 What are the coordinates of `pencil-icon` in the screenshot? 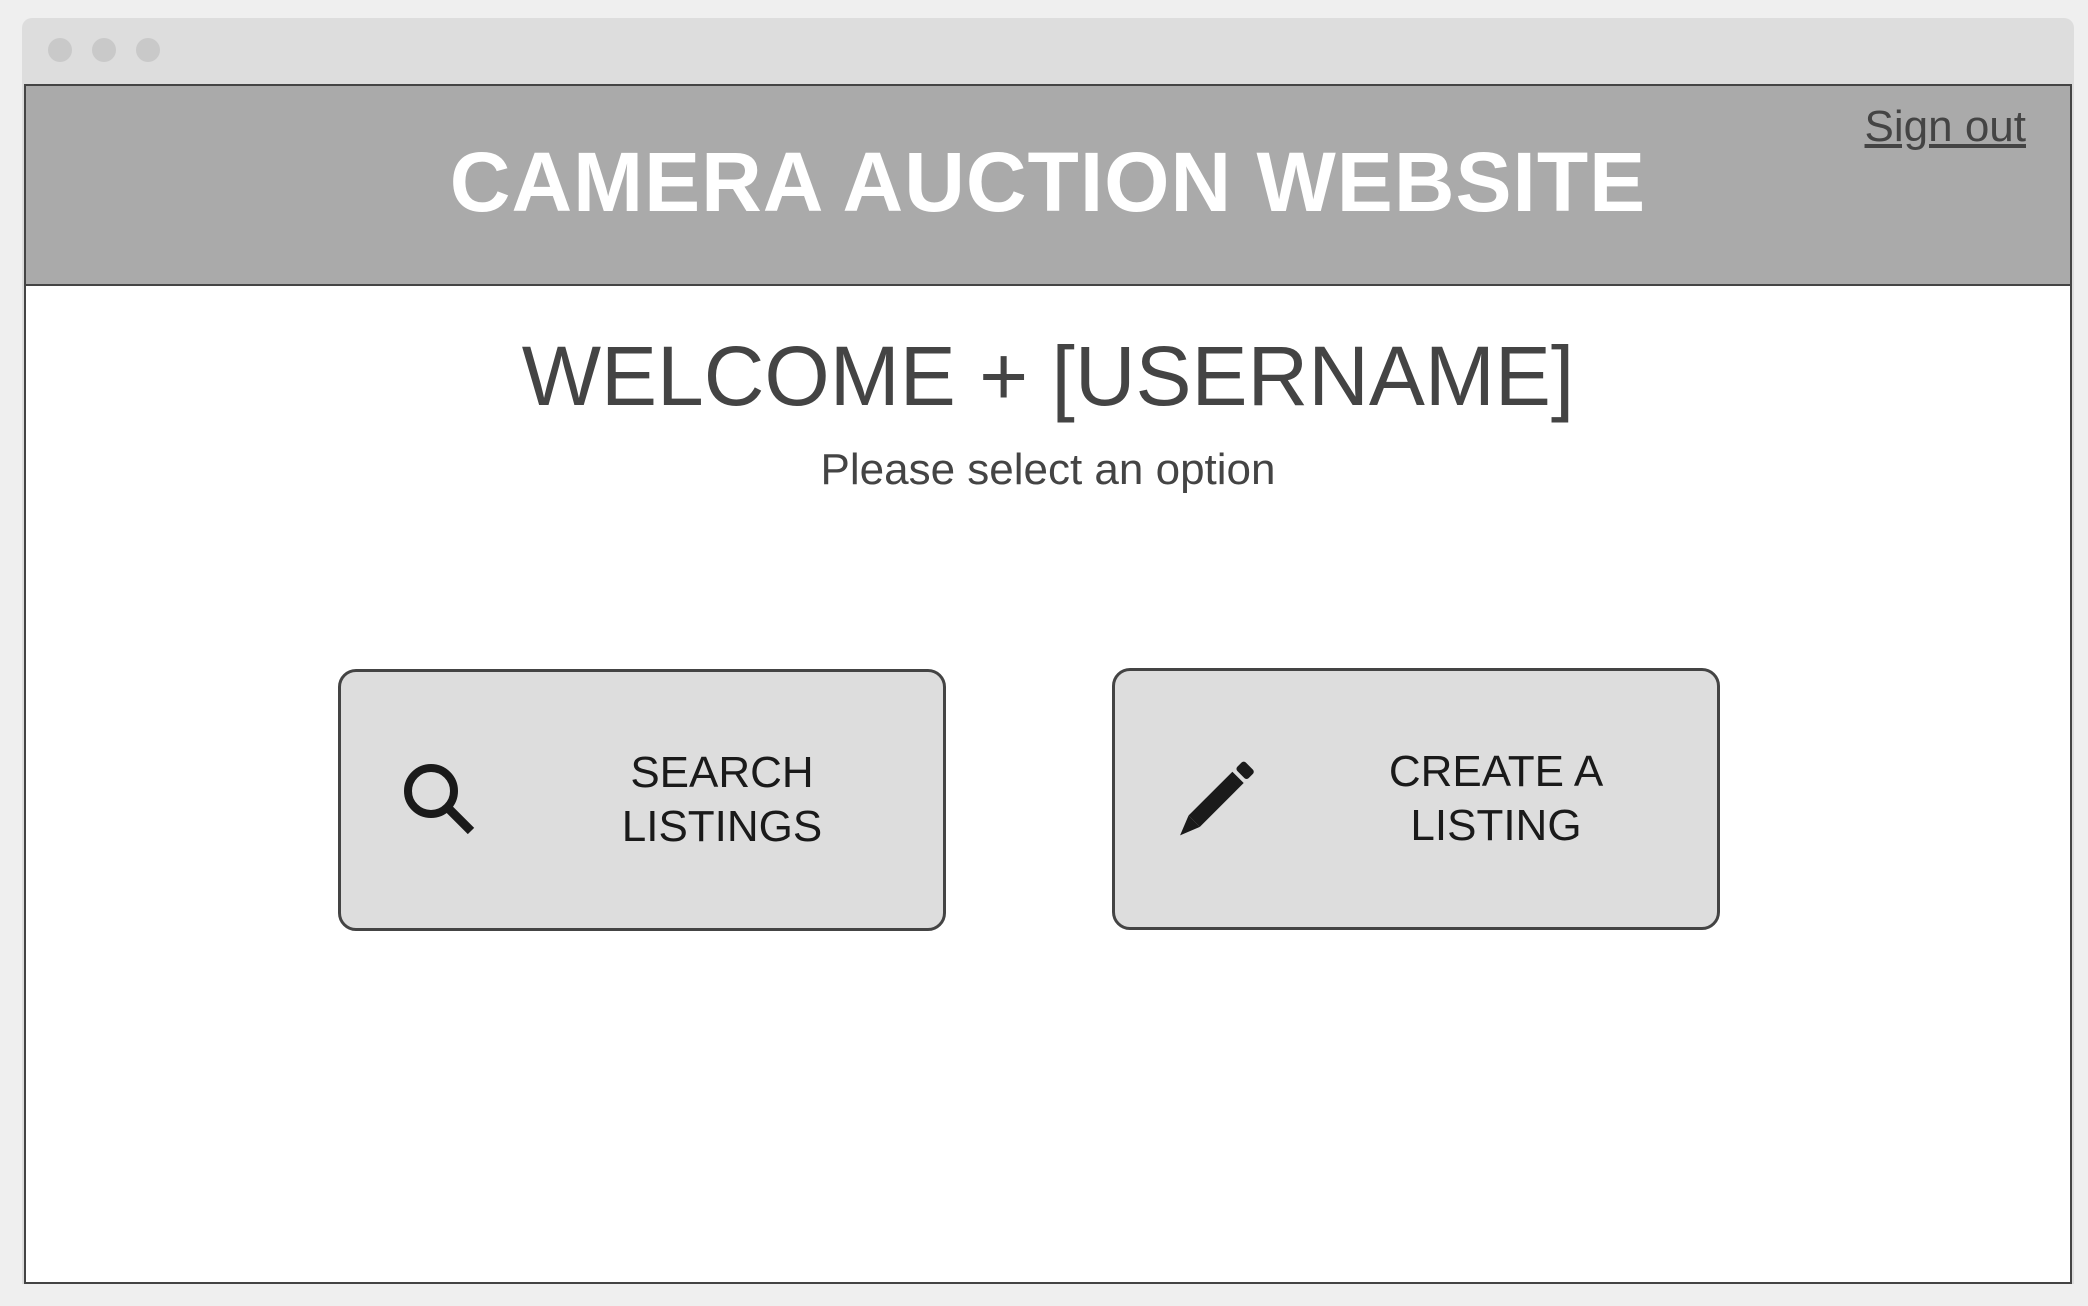 It's located at (1217, 798).